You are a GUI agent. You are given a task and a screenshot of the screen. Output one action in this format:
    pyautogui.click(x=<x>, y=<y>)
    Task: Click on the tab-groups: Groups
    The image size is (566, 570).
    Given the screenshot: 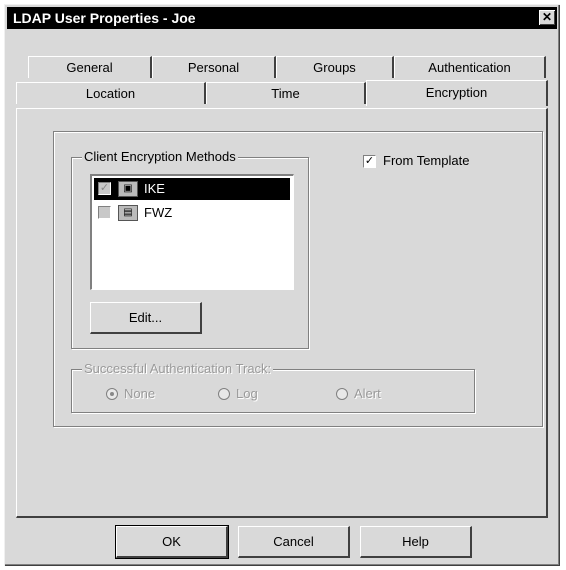 What is the action you would take?
    pyautogui.click(x=335, y=67)
    